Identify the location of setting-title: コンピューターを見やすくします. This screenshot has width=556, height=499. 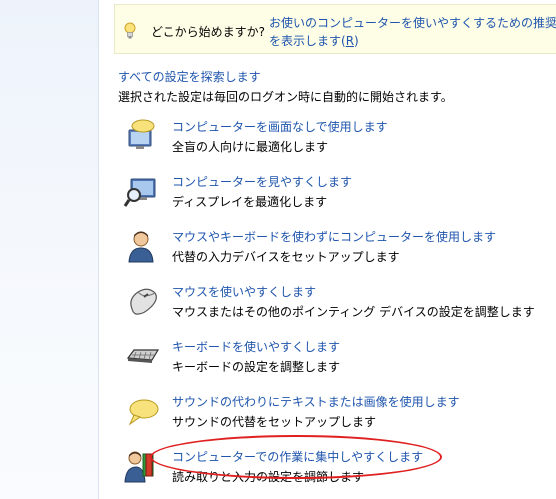
(262, 181).